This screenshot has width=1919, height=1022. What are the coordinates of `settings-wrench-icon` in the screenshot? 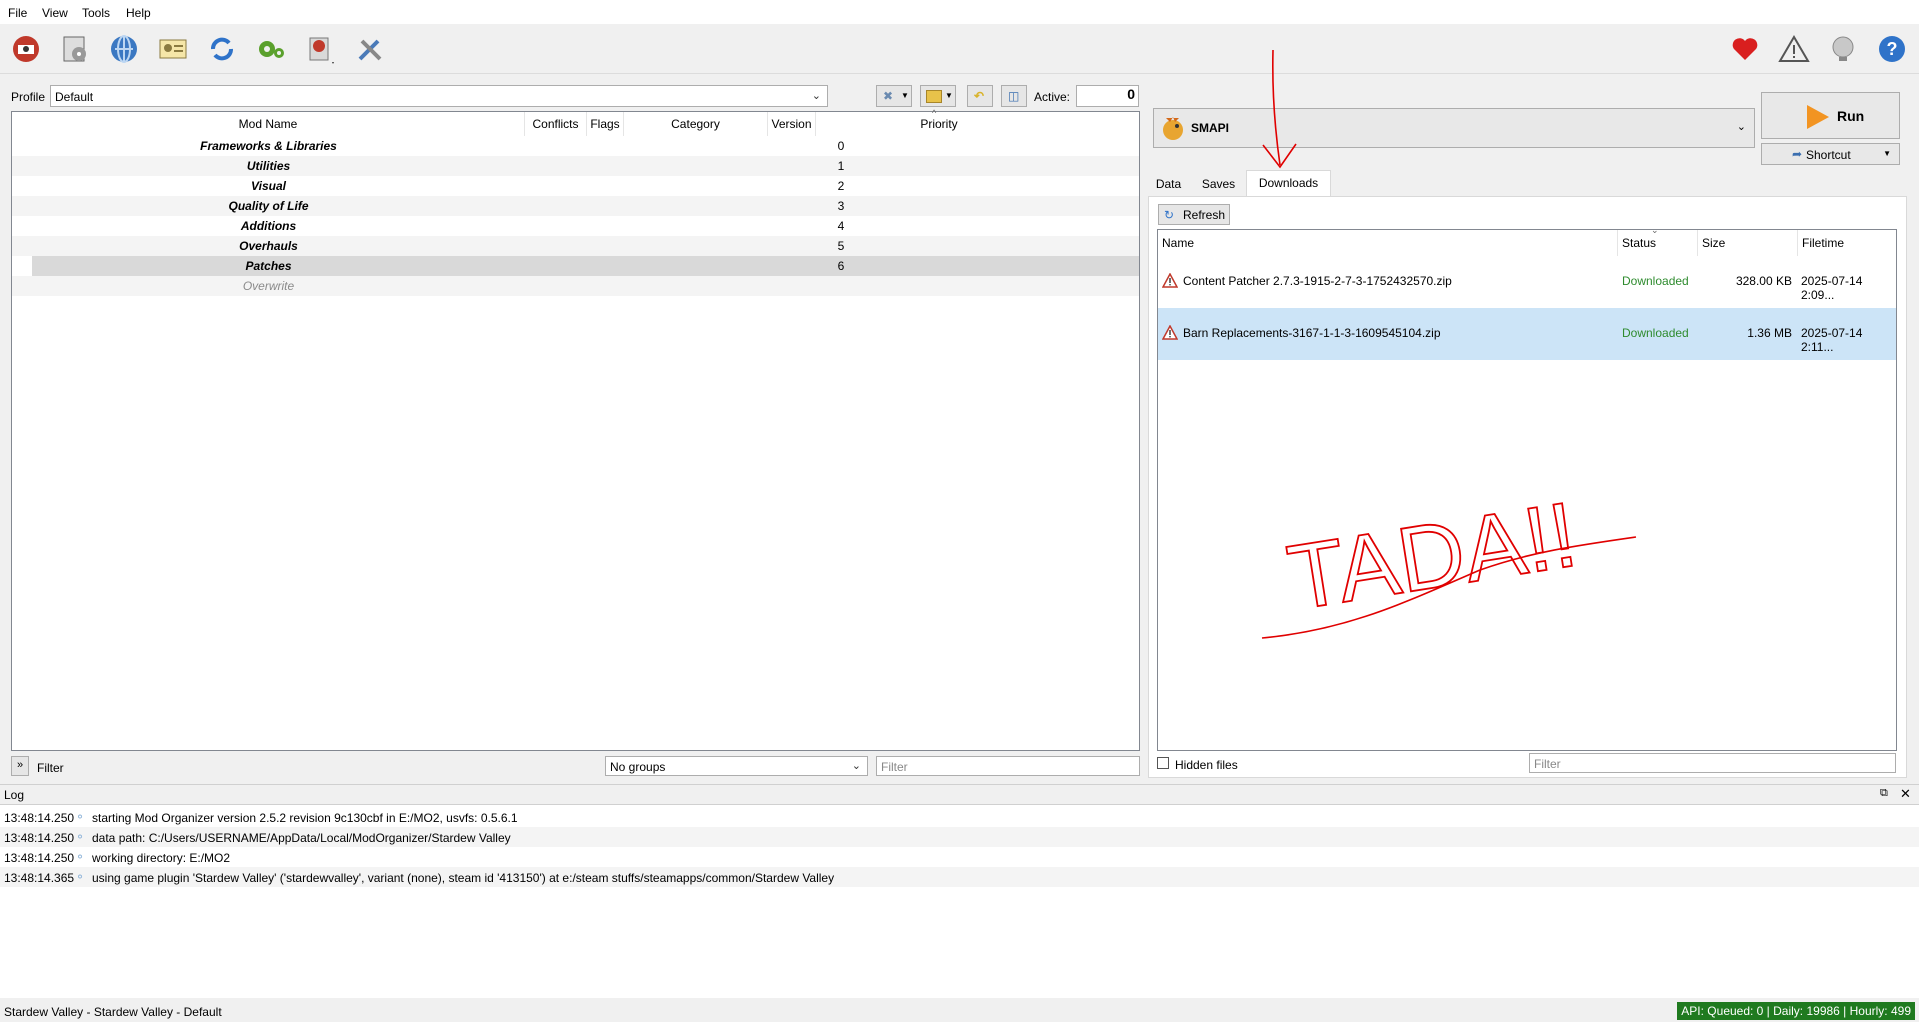 It's located at (370, 49).